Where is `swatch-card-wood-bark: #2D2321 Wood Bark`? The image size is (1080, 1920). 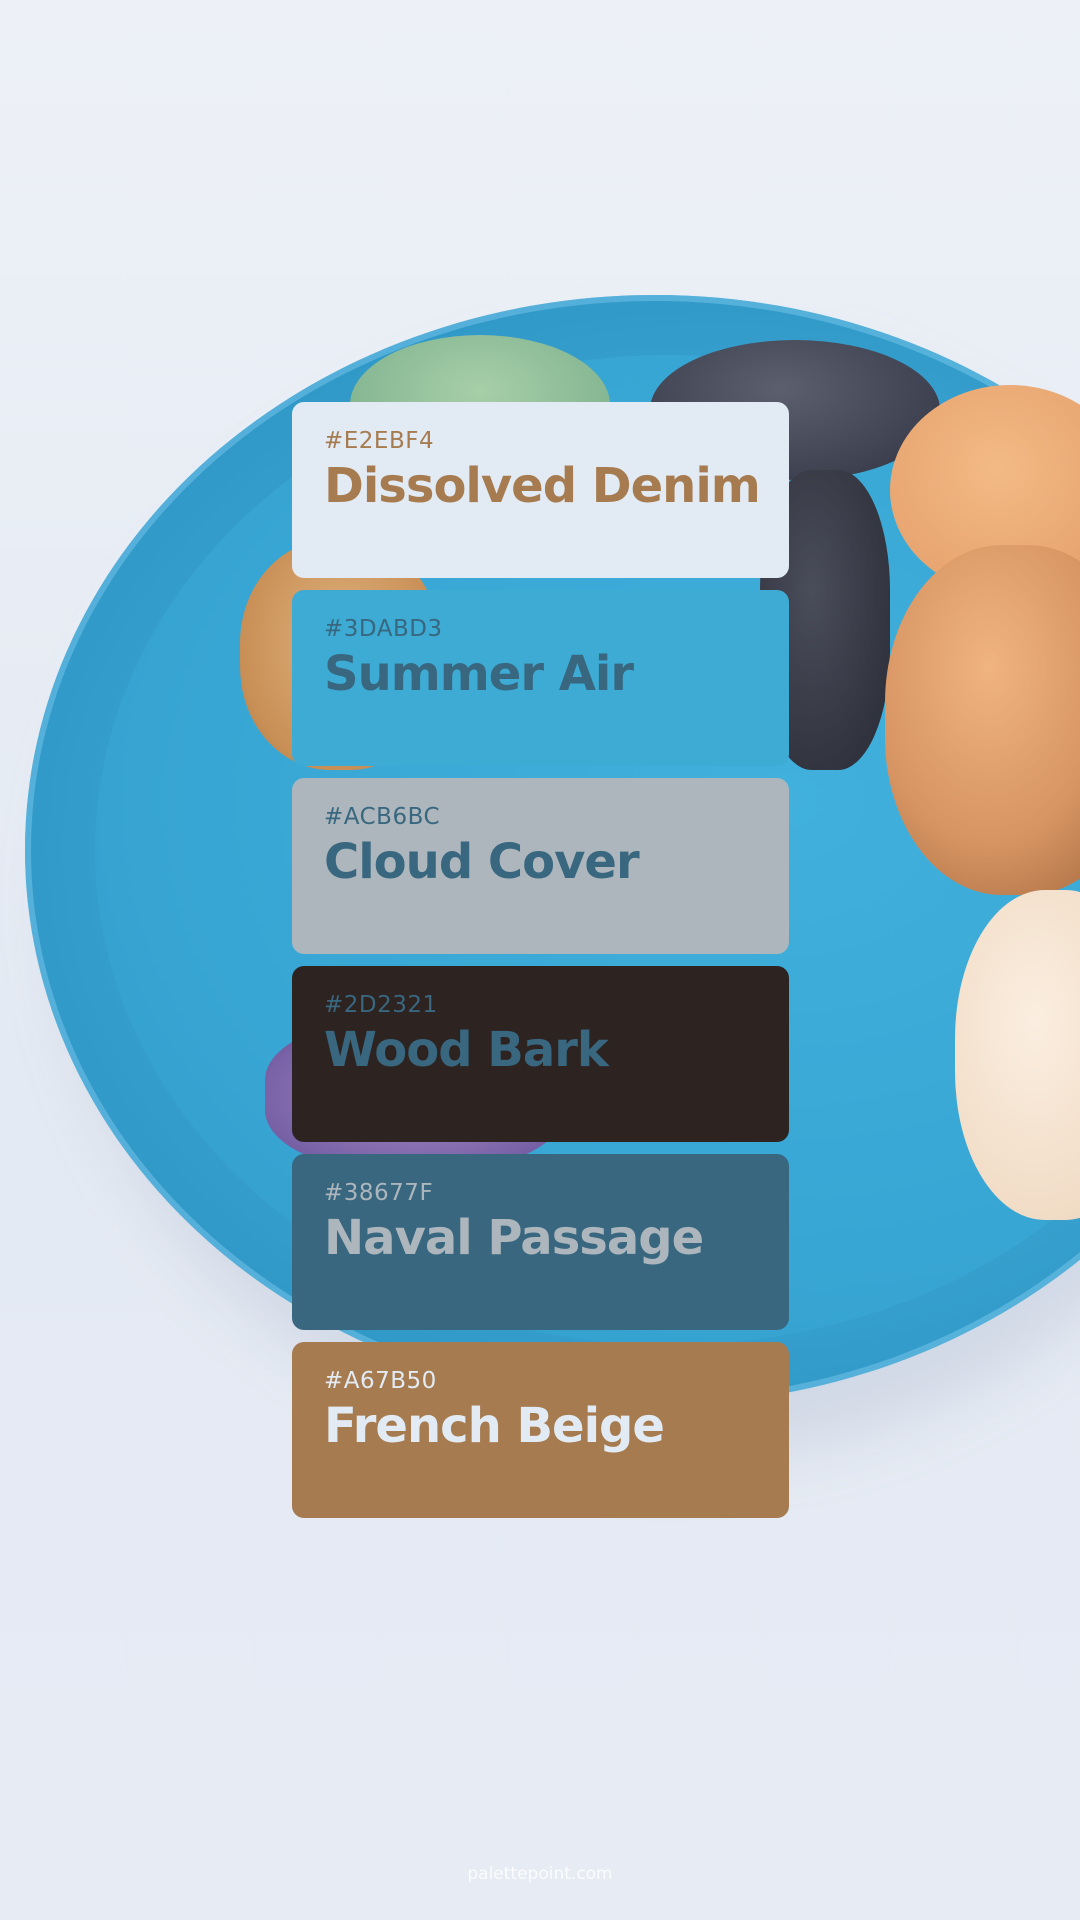 swatch-card-wood-bark: #2D2321 Wood Bark is located at coordinates (540, 1054).